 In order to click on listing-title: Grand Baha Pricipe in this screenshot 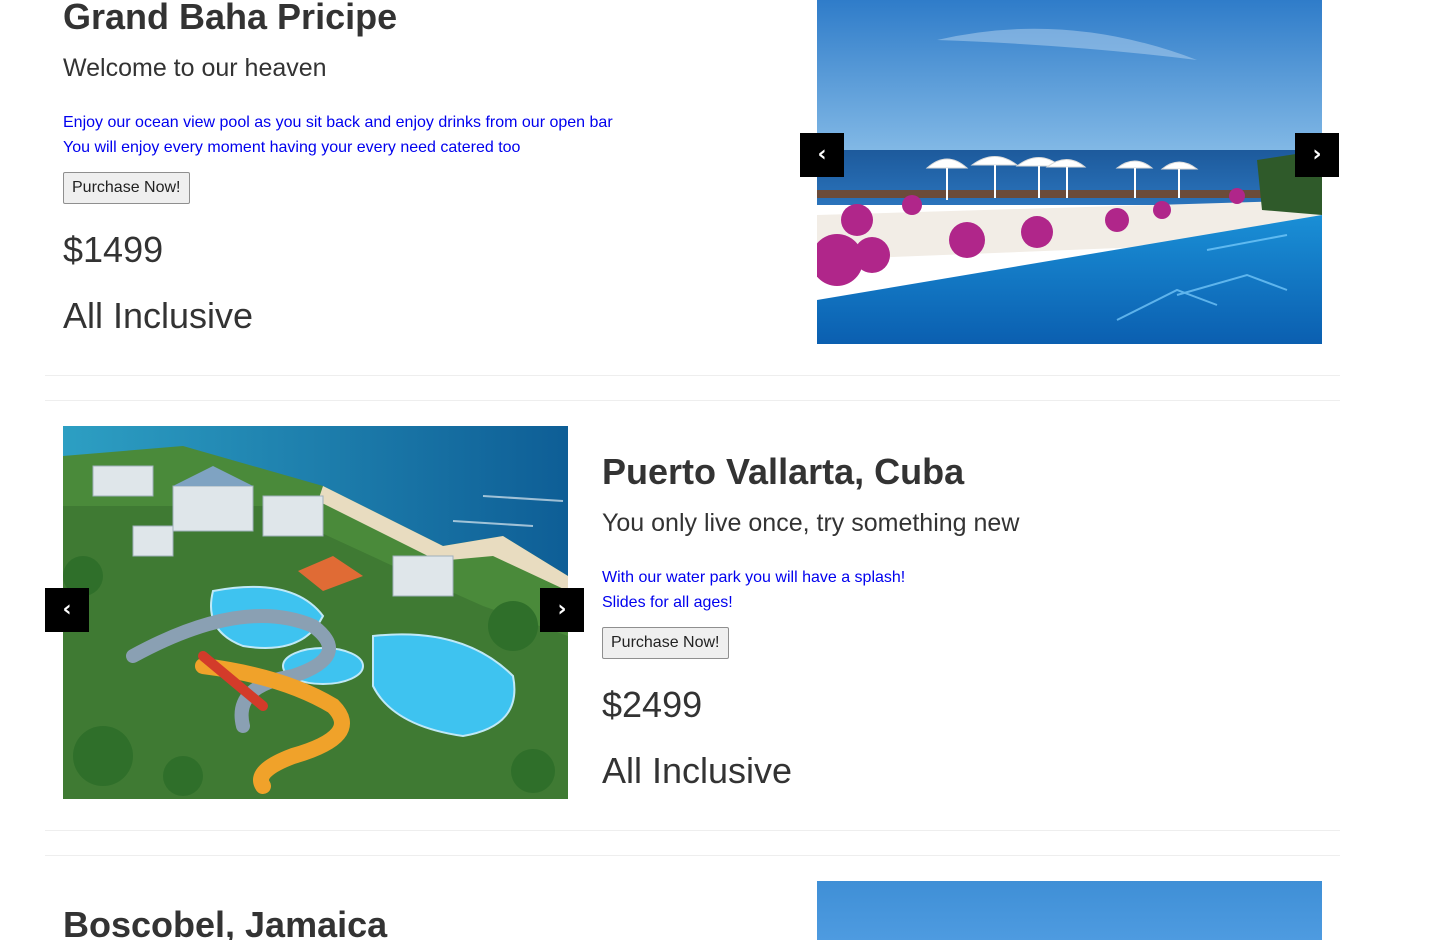, I will do `click(230, 18)`.